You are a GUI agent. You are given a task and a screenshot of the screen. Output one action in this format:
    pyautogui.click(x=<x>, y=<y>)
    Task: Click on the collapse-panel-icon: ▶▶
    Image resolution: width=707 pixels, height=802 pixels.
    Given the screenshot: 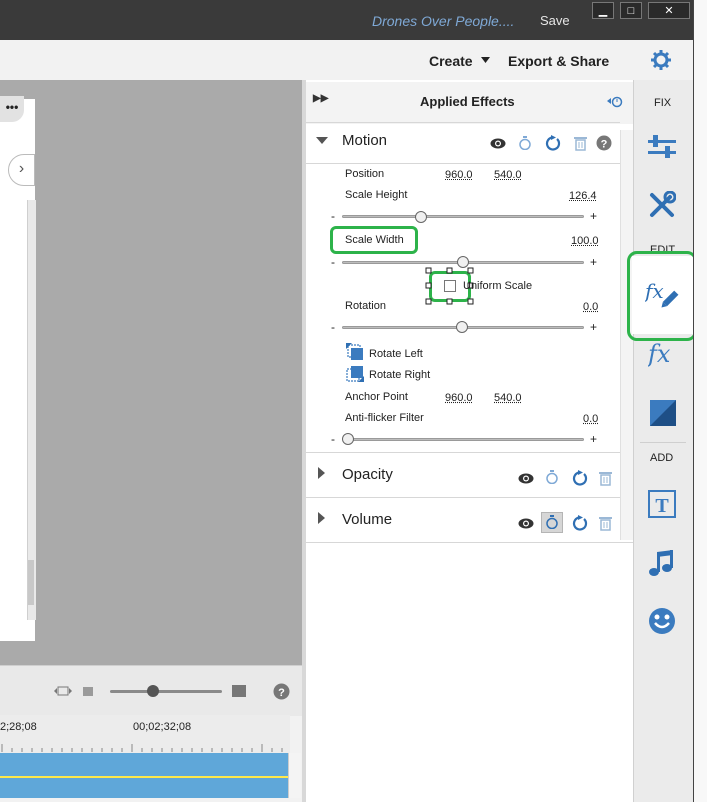 What is the action you would take?
    pyautogui.click(x=320, y=98)
    